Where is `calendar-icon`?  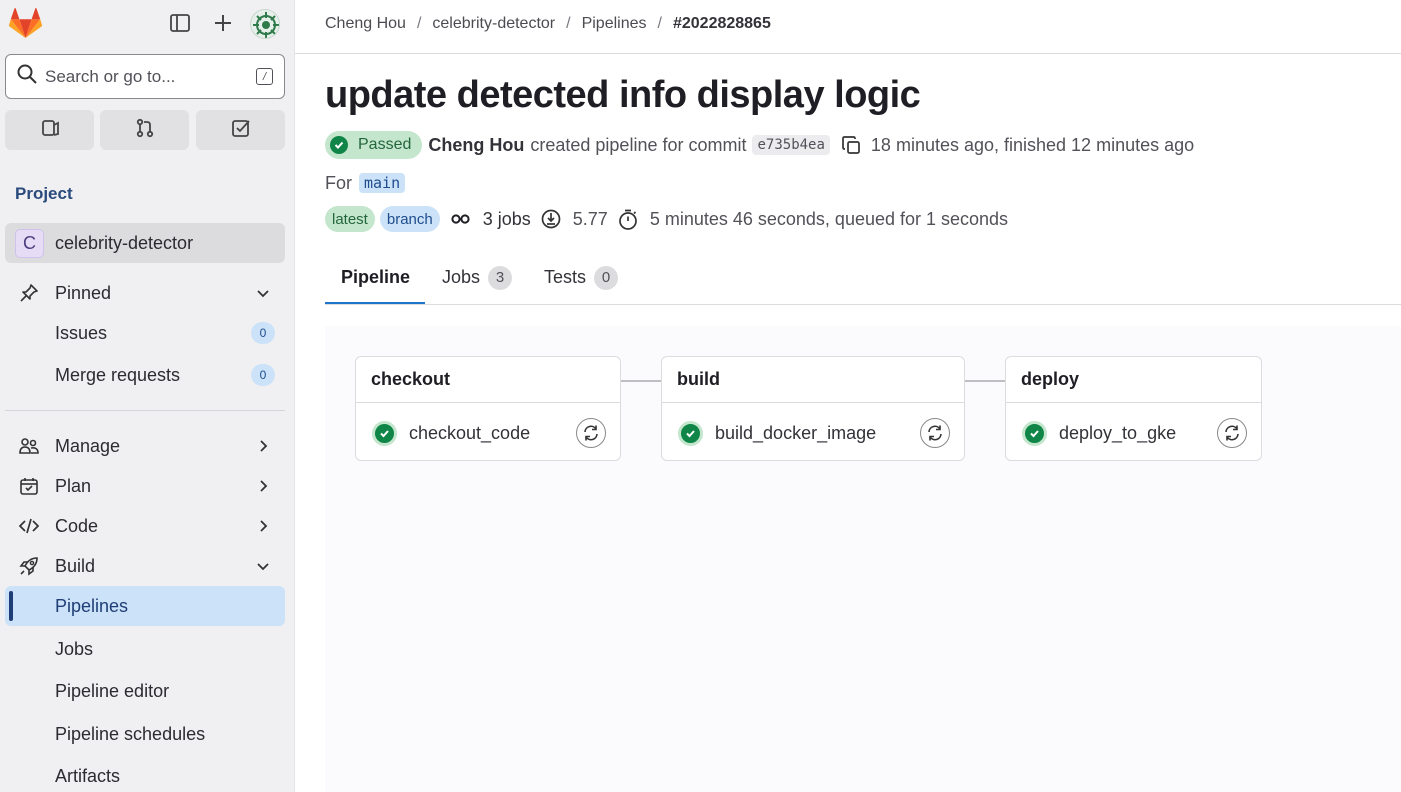 calendar-icon is located at coordinates (29, 486).